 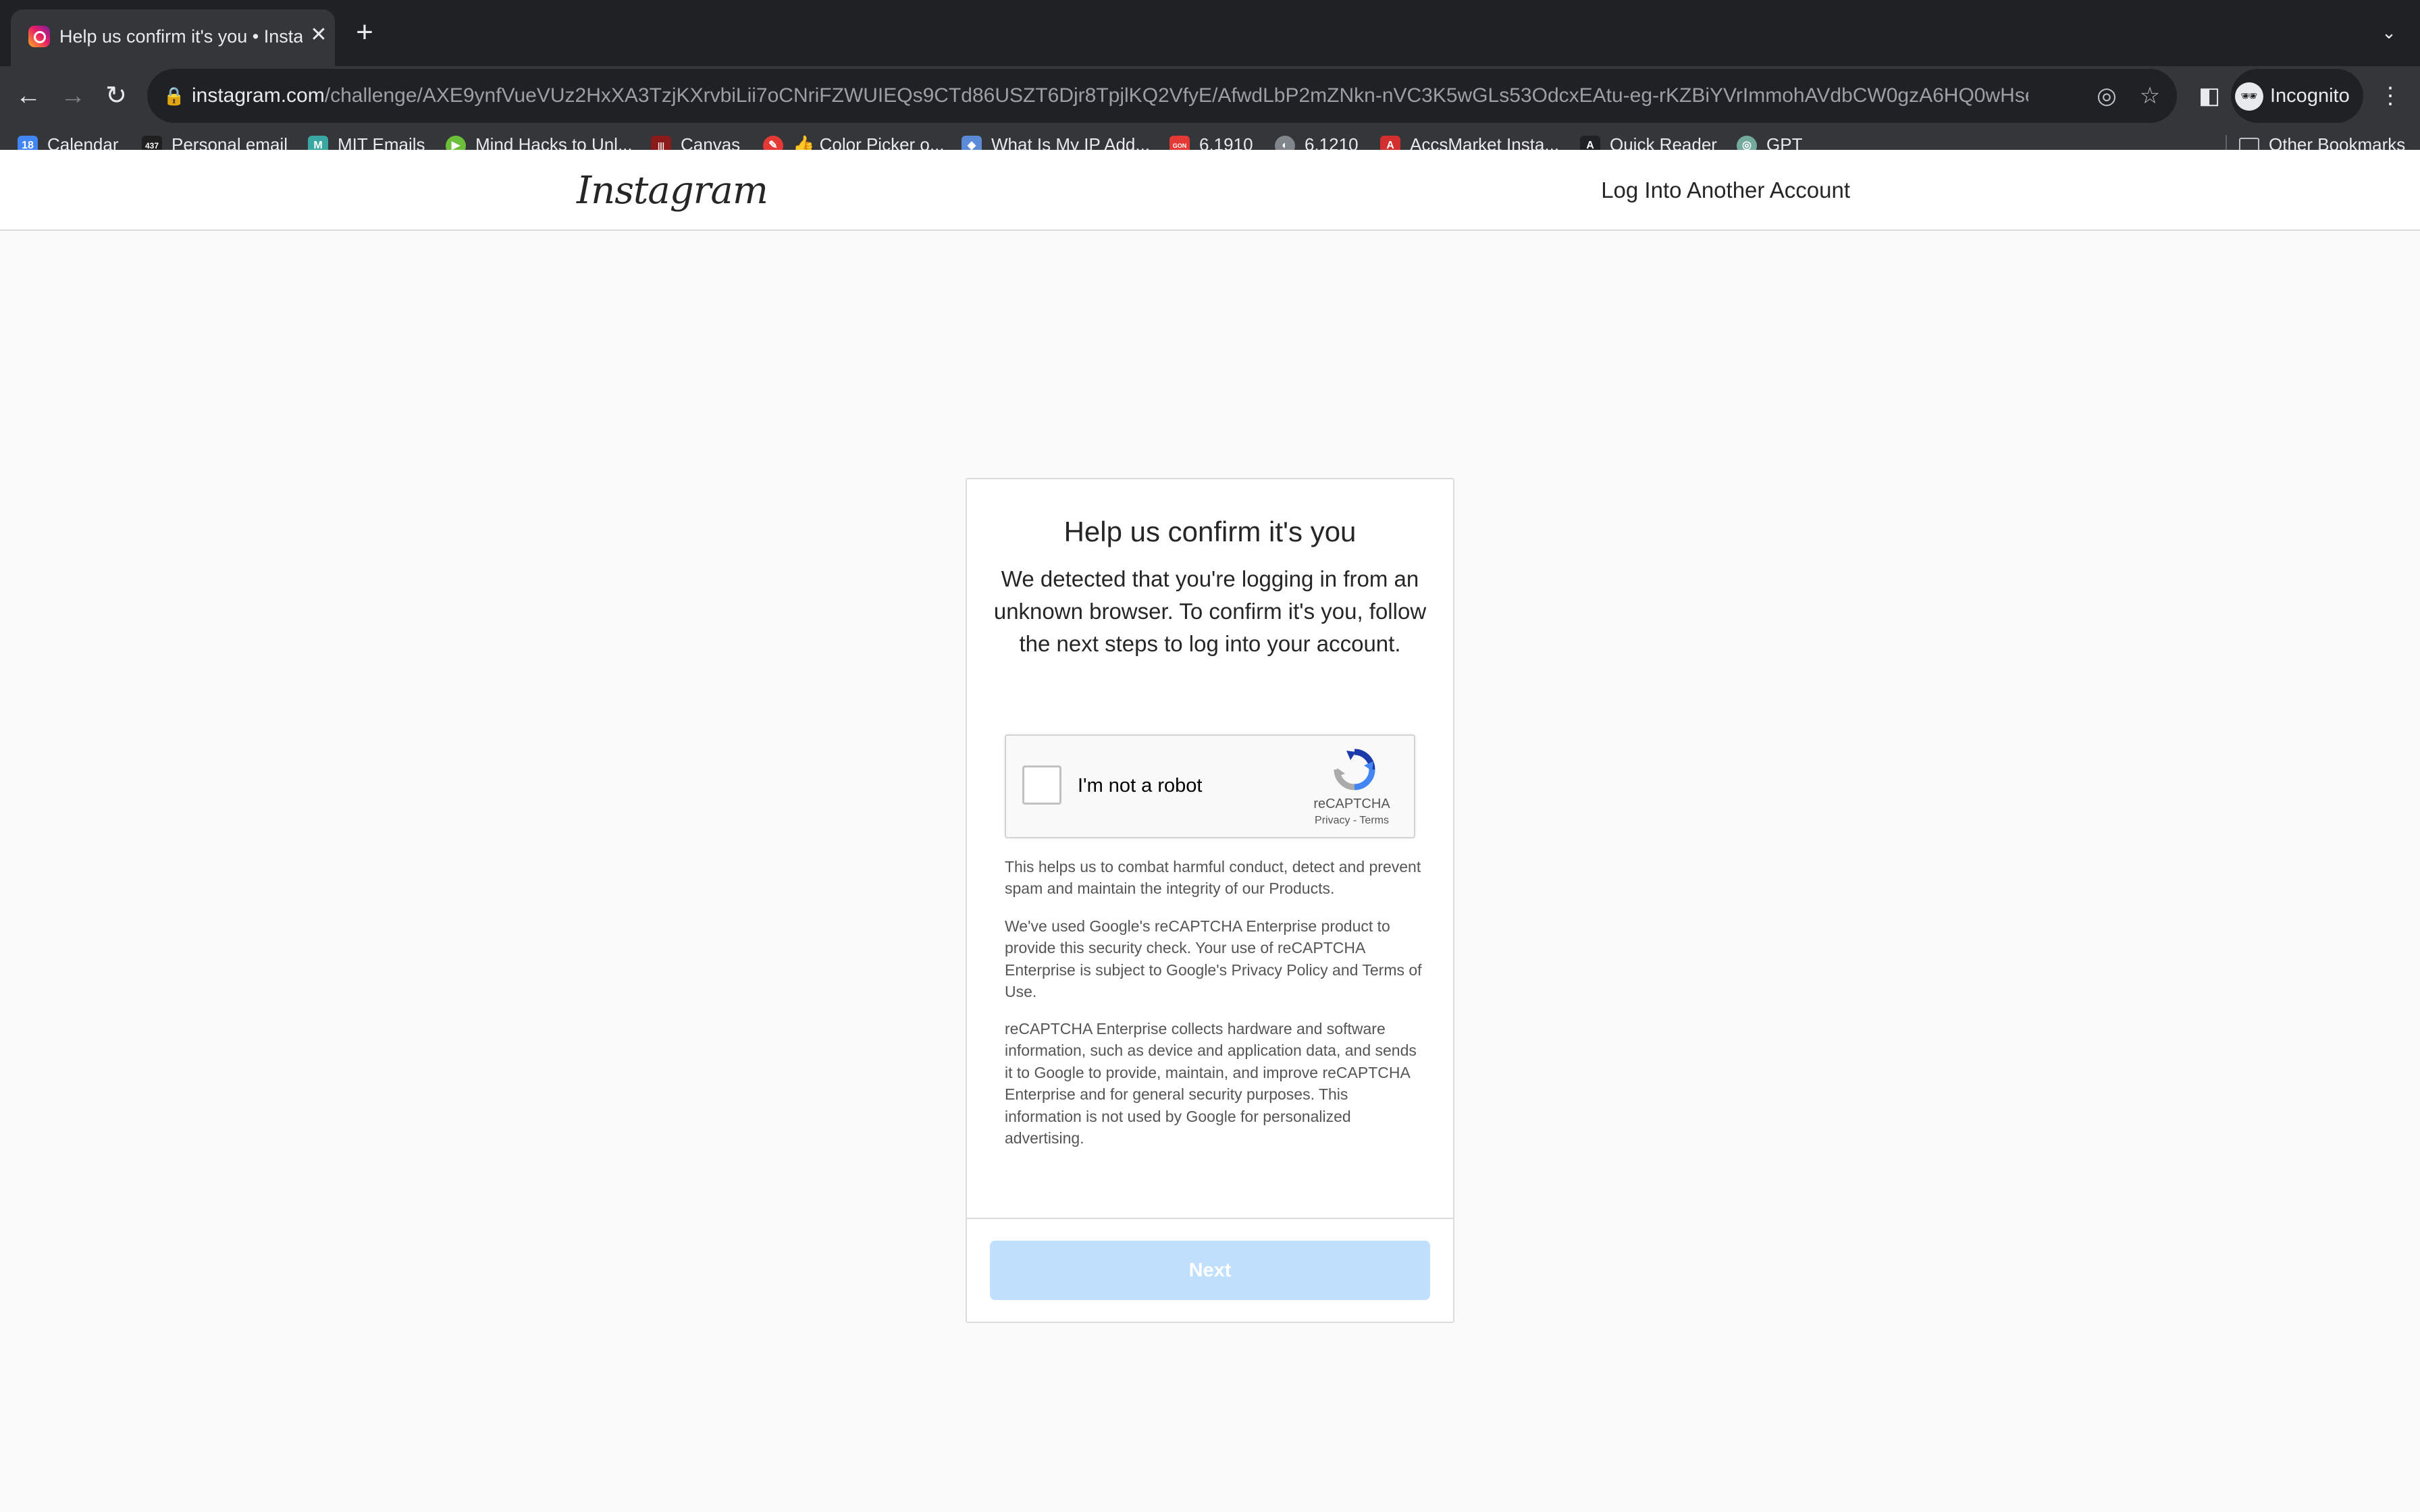 I want to click on tab-title: Help us confirm it's you • Instagram, so click(x=180, y=36).